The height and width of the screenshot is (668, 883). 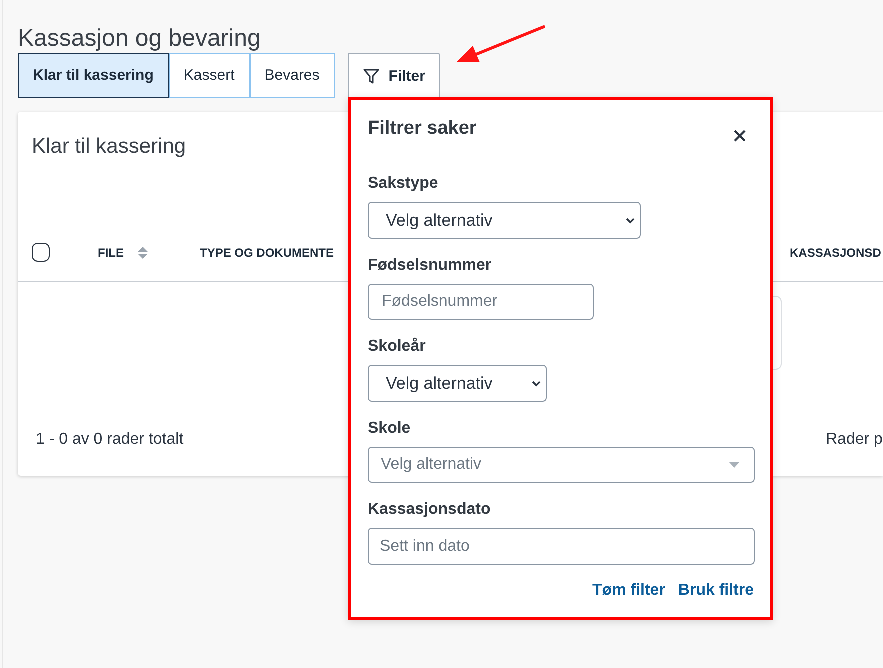 What do you see at coordinates (389, 429) in the screenshot?
I see `field-label: Skole` at bounding box center [389, 429].